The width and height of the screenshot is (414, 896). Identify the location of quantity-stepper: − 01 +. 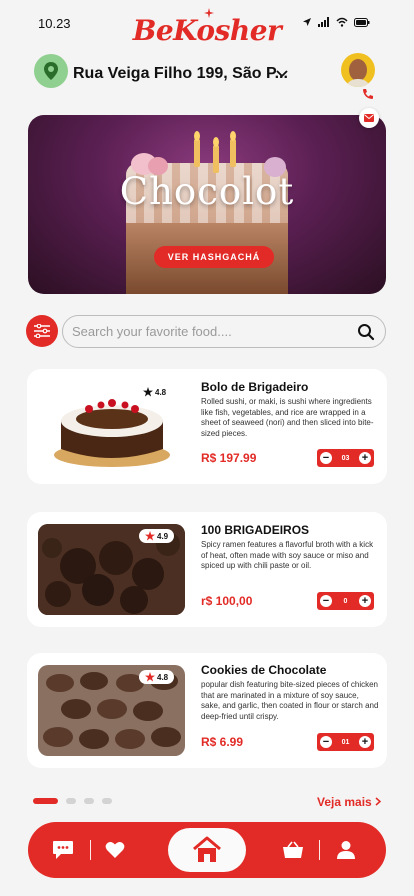
(345, 742).